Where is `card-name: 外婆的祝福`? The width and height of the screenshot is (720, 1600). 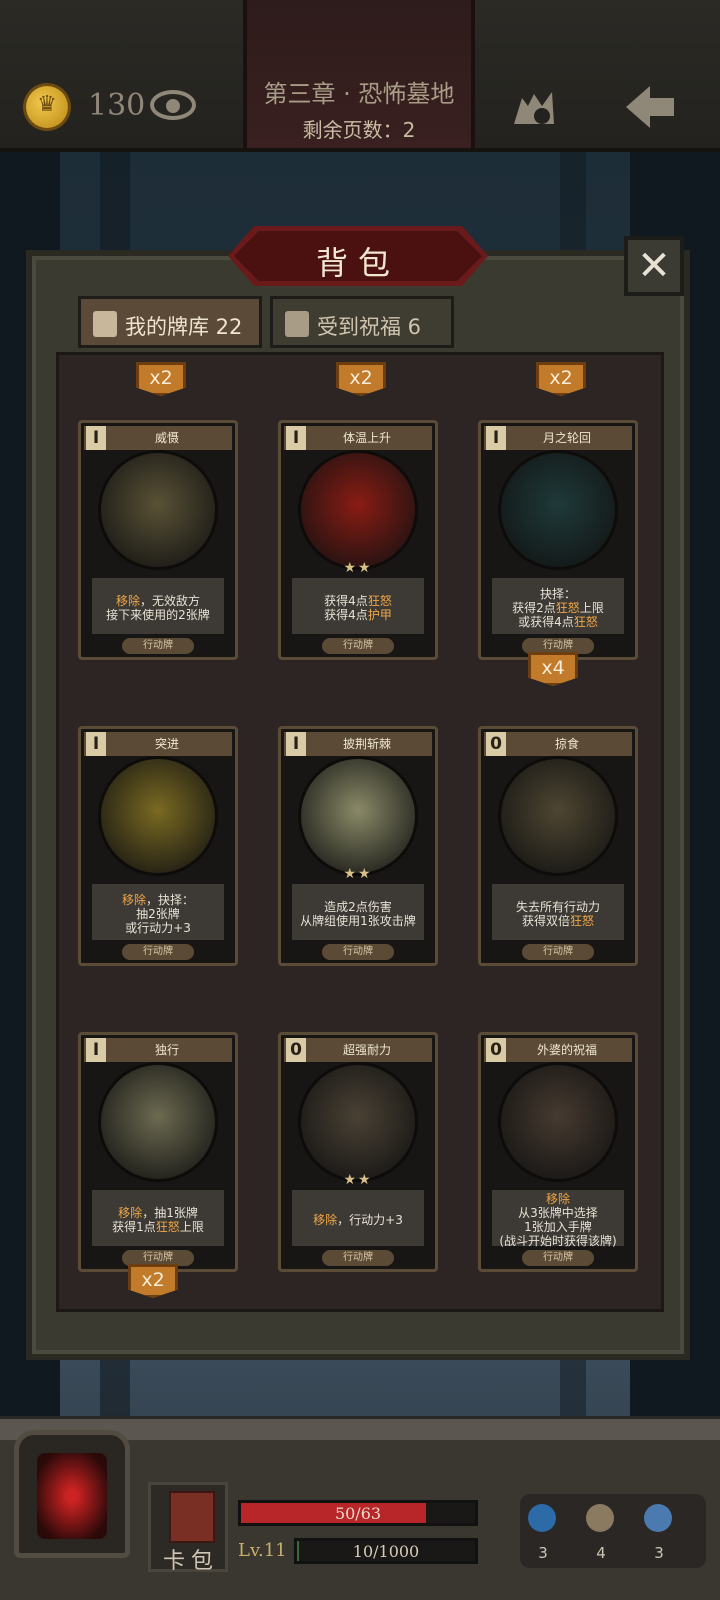
card-name: 外婆的祝福 is located at coordinates (566, 1050).